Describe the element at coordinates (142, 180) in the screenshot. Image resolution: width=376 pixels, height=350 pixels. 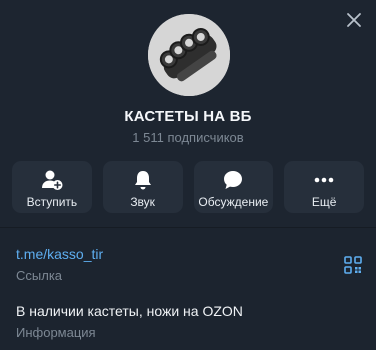
I see `bell-icon` at that location.